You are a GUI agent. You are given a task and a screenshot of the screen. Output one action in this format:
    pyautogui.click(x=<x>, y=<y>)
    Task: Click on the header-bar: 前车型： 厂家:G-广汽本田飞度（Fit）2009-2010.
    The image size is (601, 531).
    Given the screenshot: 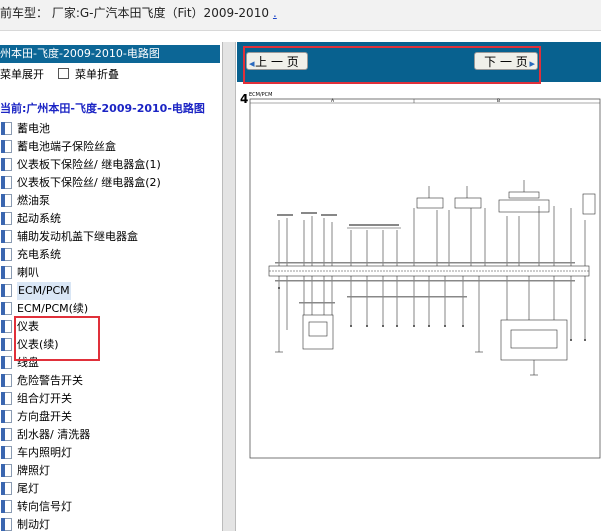 What is the action you would take?
    pyautogui.click(x=300, y=15)
    